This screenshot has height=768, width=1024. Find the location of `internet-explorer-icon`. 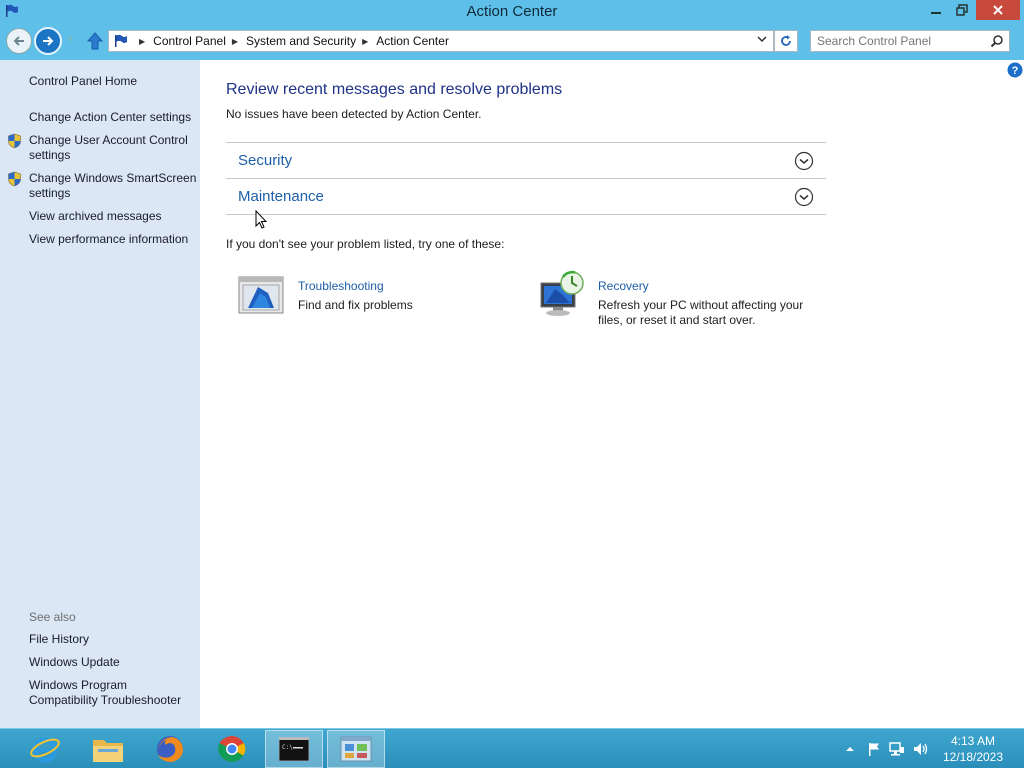

internet-explorer-icon is located at coordinates (45, 750).